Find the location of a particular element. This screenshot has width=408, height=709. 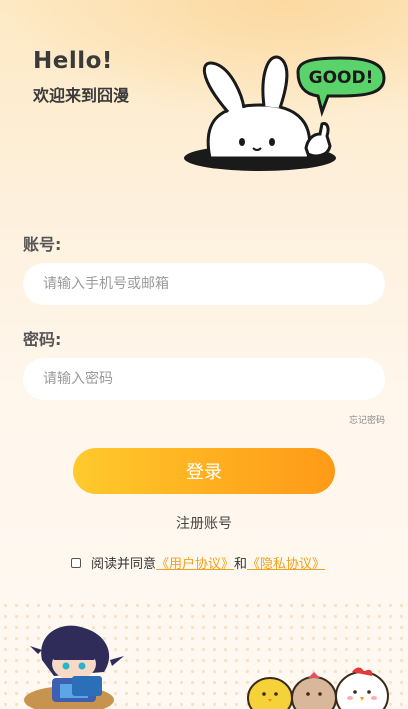

privacy-agreement-link: 《隐私协议》 is located at coordinates (286, 562).